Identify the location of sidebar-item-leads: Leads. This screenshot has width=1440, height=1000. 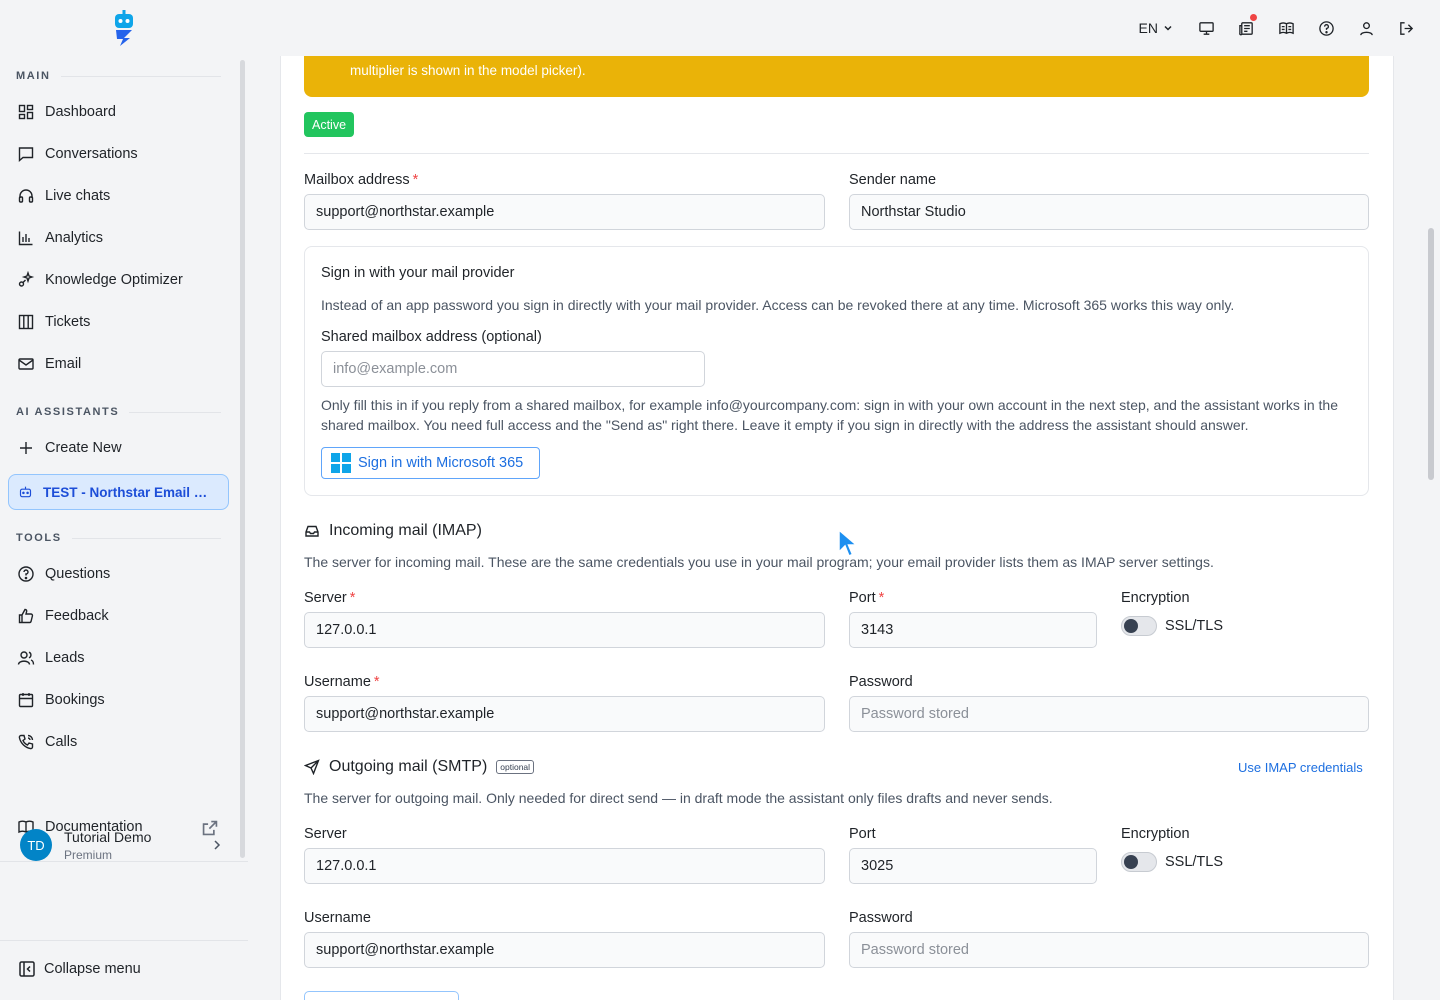
(118, 658).